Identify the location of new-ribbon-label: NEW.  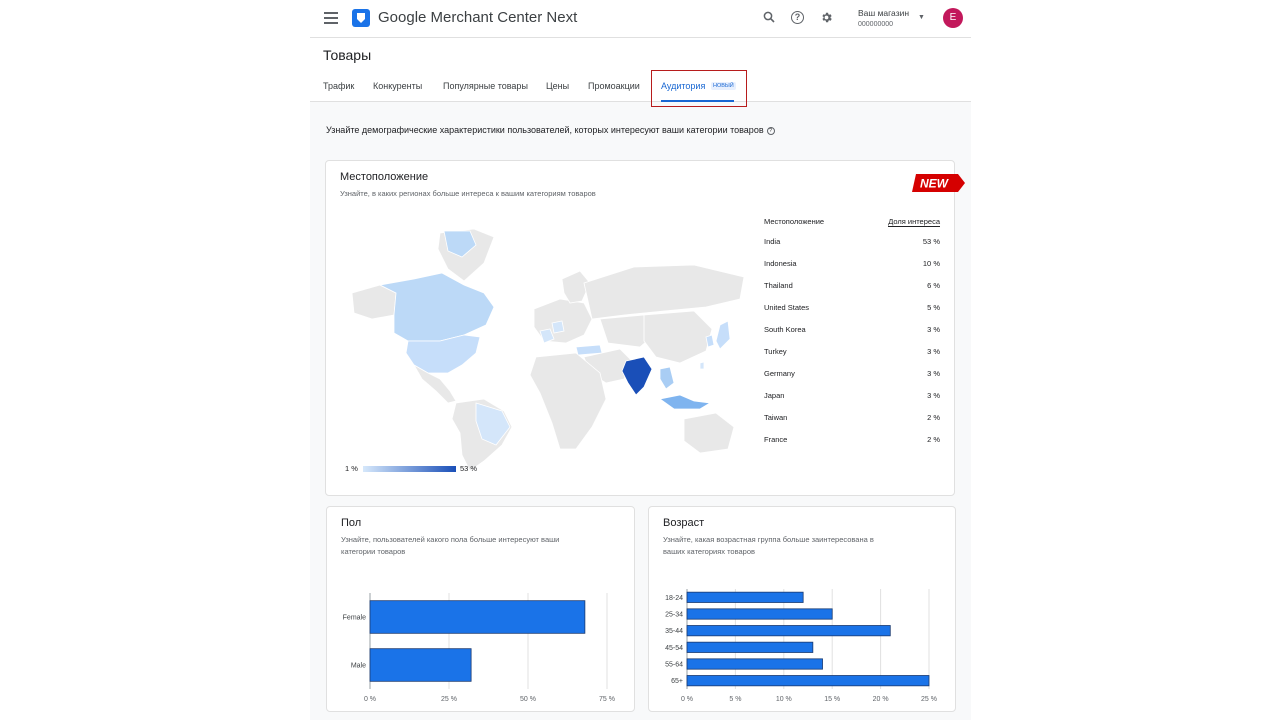
(935, 184).